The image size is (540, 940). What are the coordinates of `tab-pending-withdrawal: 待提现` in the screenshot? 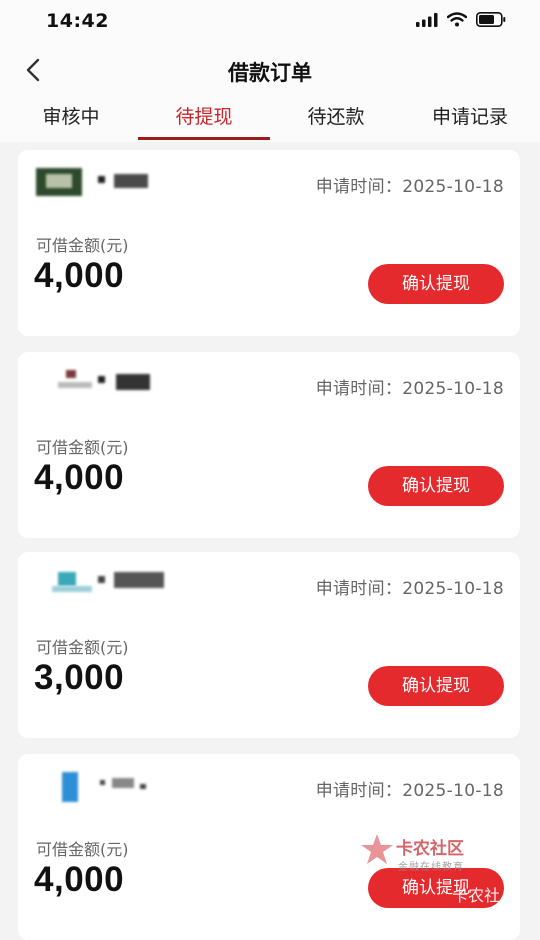 It's located at (204, 119).